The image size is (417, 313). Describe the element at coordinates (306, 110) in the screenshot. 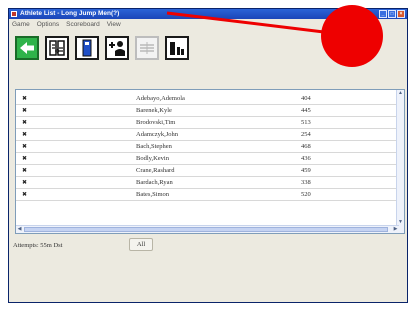

I see `athlete-number: 445` at that location.